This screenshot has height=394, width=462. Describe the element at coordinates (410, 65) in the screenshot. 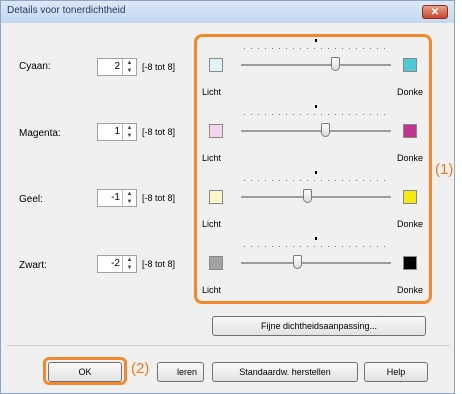

I see `cyan-dark-swatch` at that location.